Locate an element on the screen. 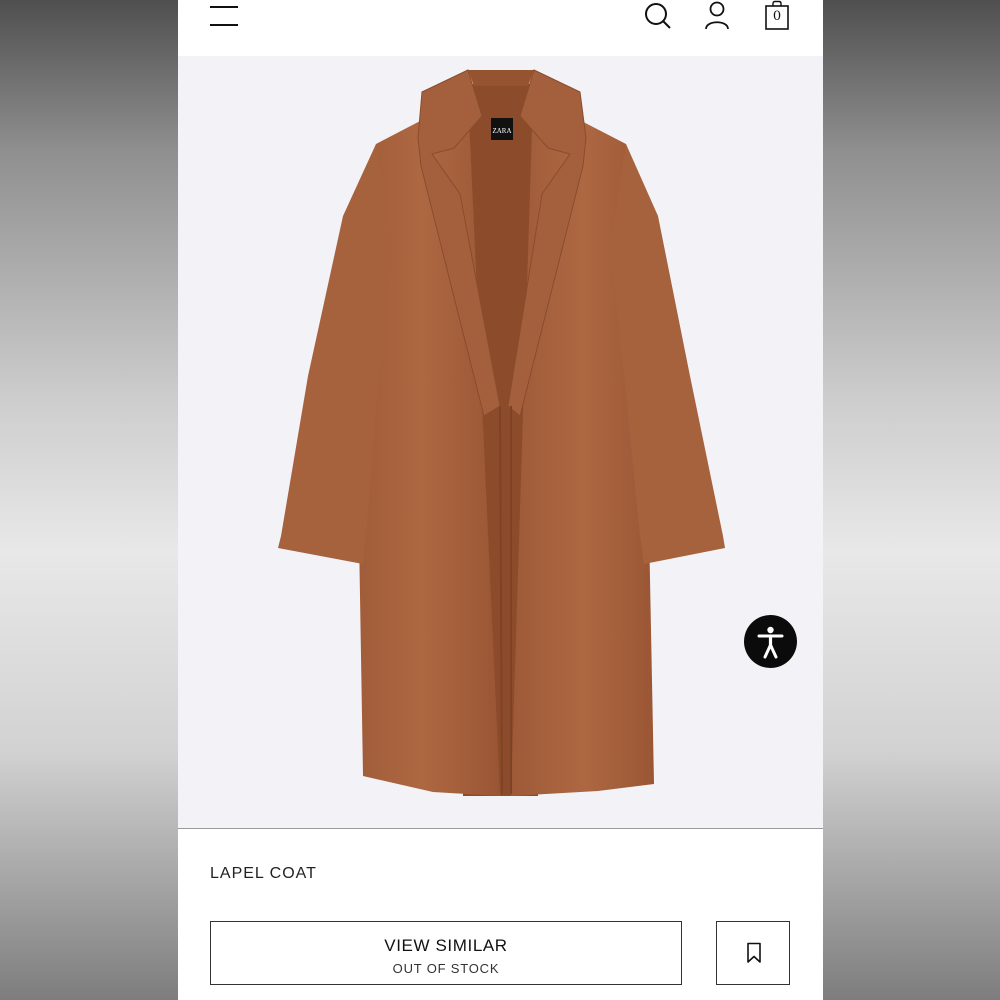  brand-label: ZARA is located at coordinates (501, 131).